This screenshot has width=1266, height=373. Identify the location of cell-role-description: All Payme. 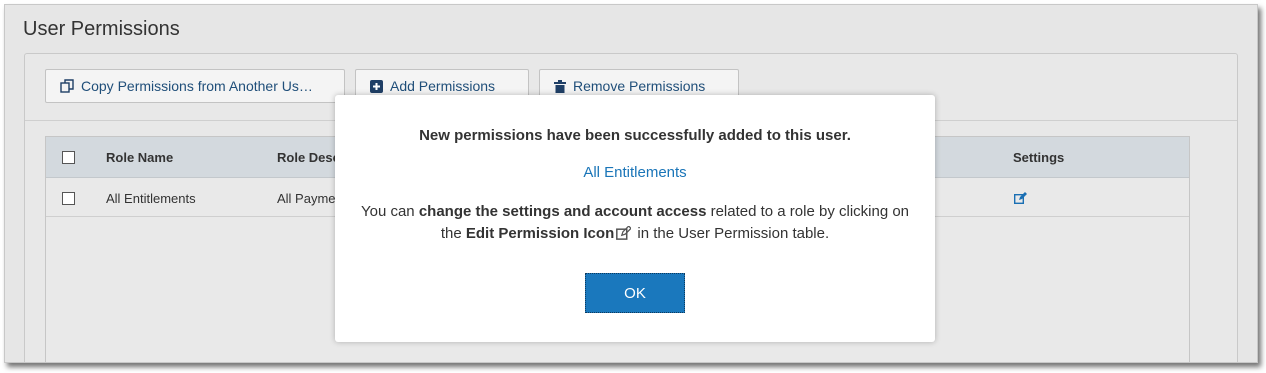
(306, 198).